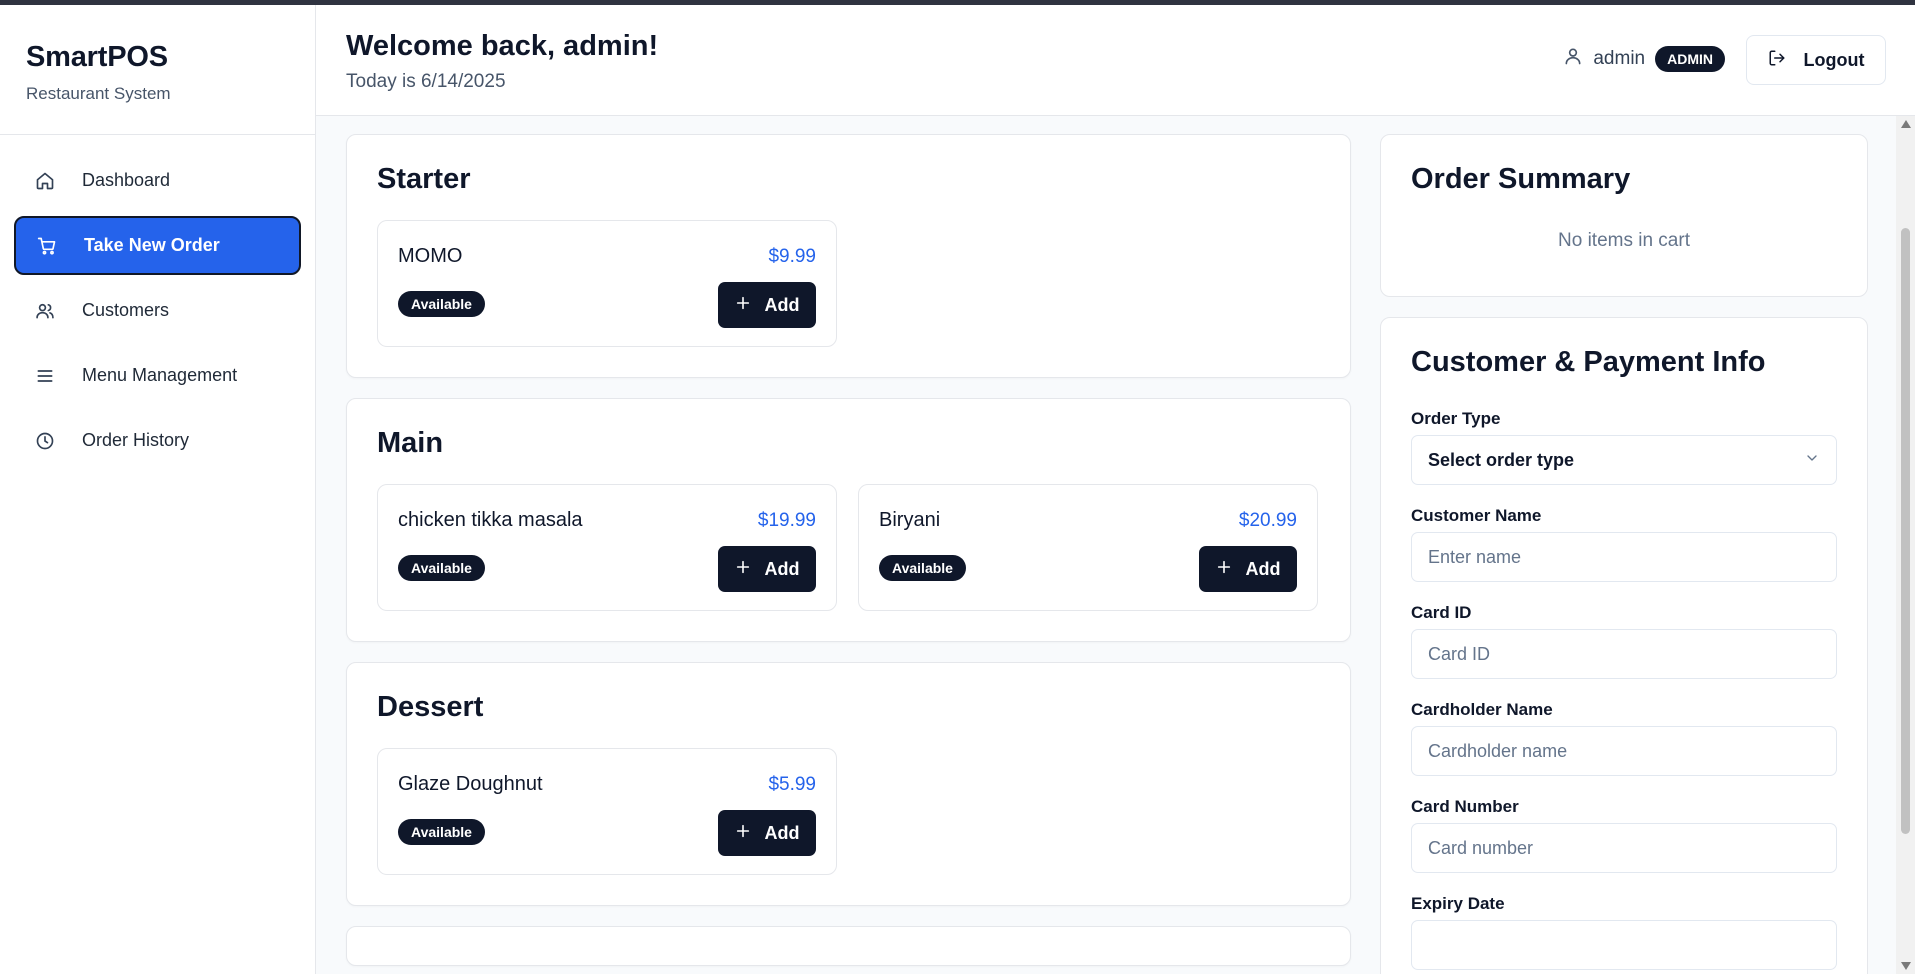 The width and height of the screenshot is (1915, 974). Describe the element at coordinates (45, 311) in the screenshot. I see `users-icon` at that location.